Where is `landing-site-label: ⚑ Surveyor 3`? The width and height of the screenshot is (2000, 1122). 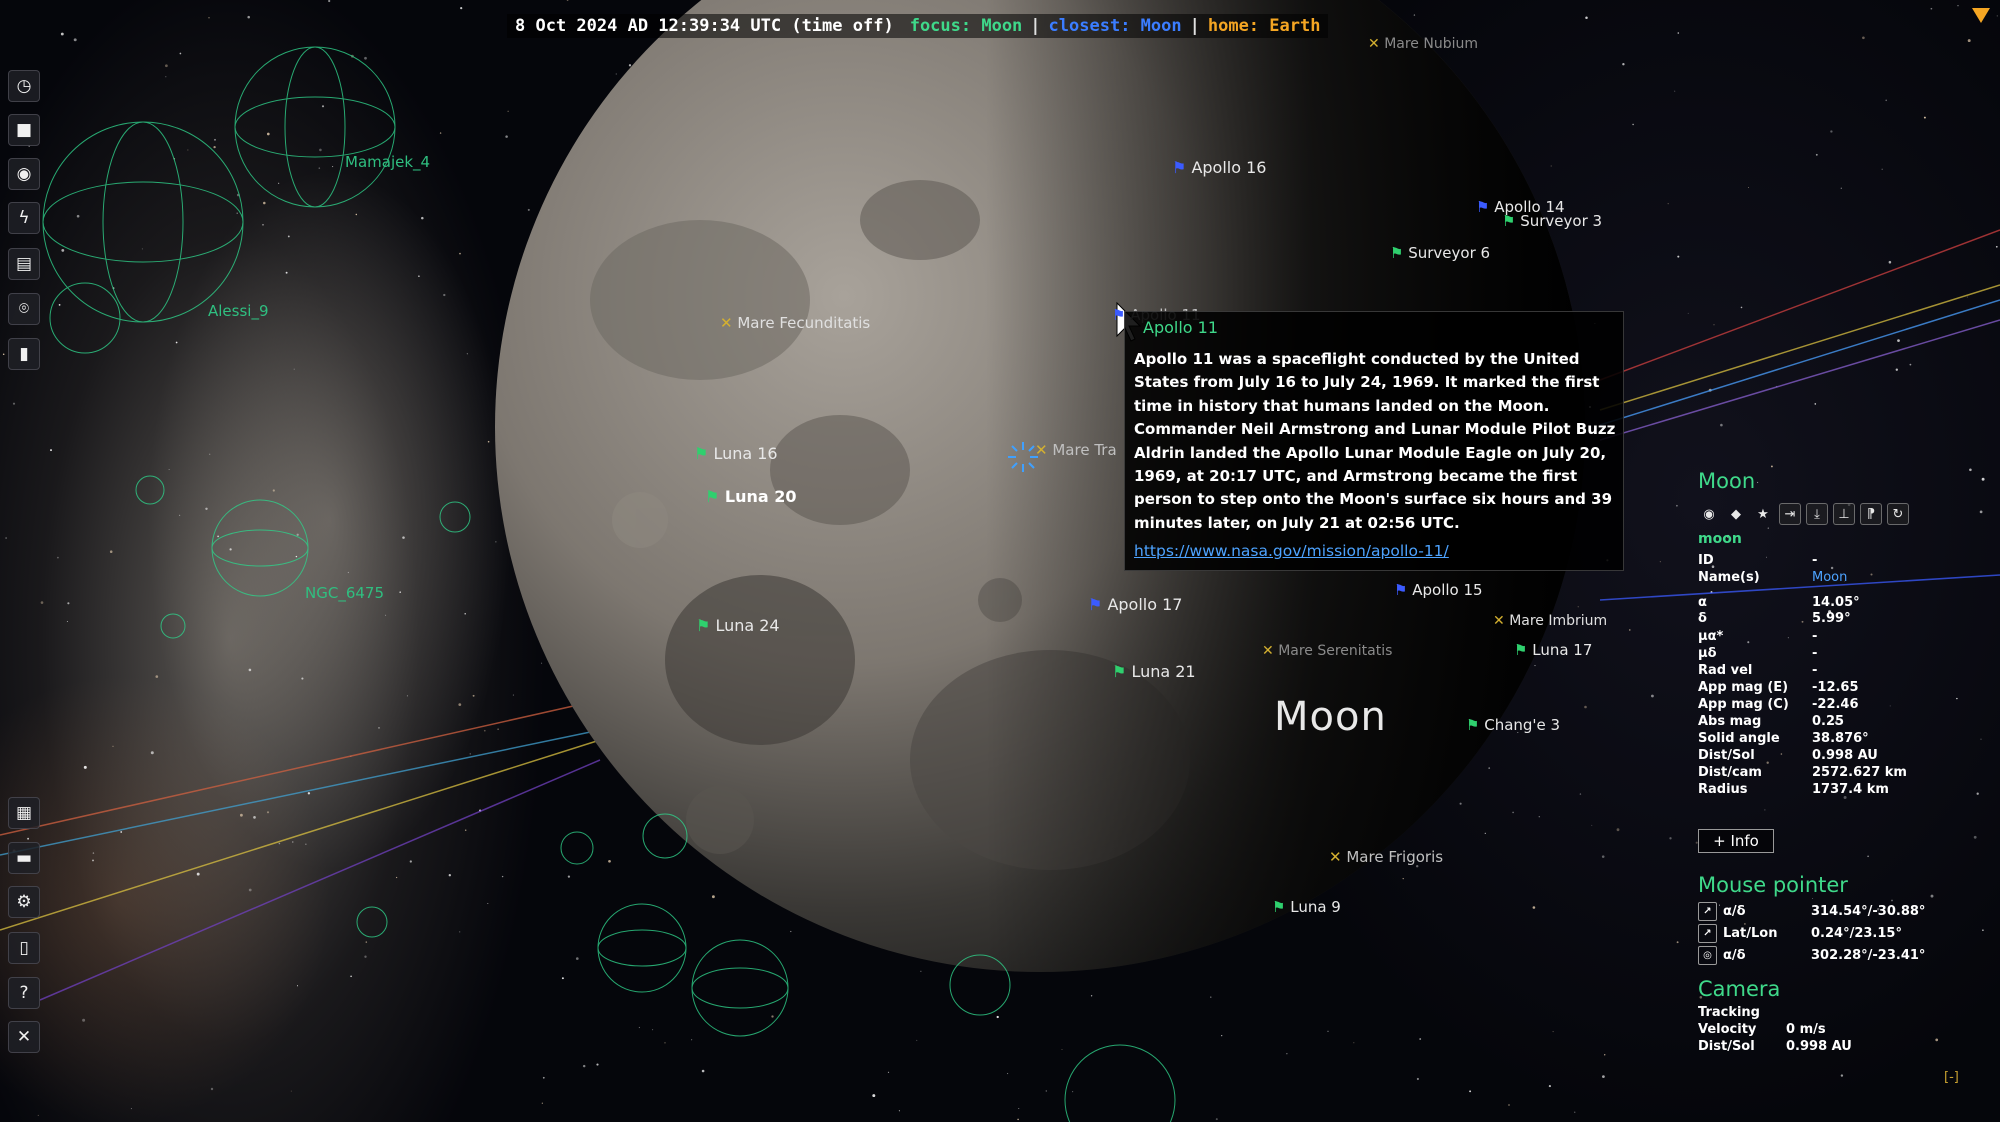 landing-site-label: ⚑ Surveyor 3 is located at coordinates (1552, 221).